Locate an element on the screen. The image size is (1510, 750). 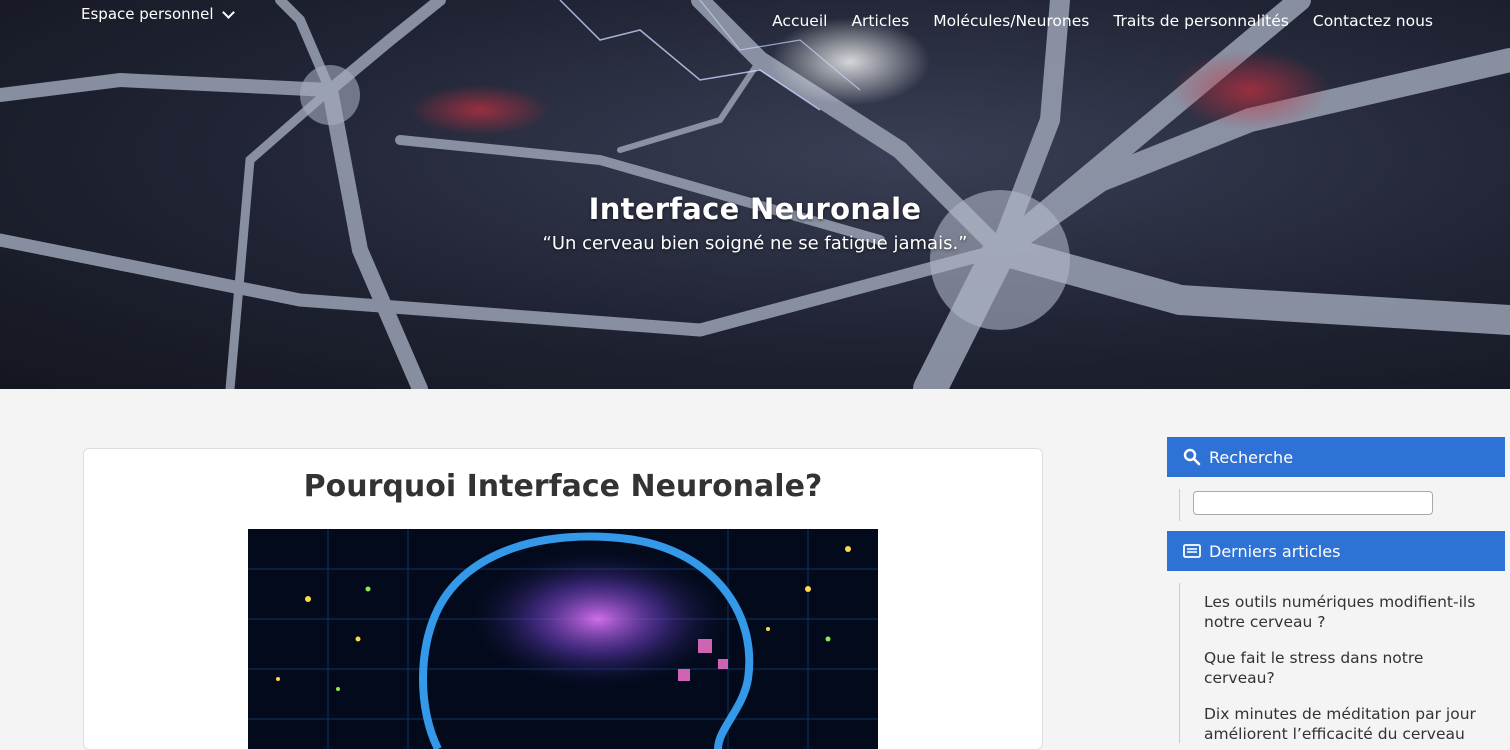
account-menu-toggle: Espace personnel is located at coordinates (158, 14).